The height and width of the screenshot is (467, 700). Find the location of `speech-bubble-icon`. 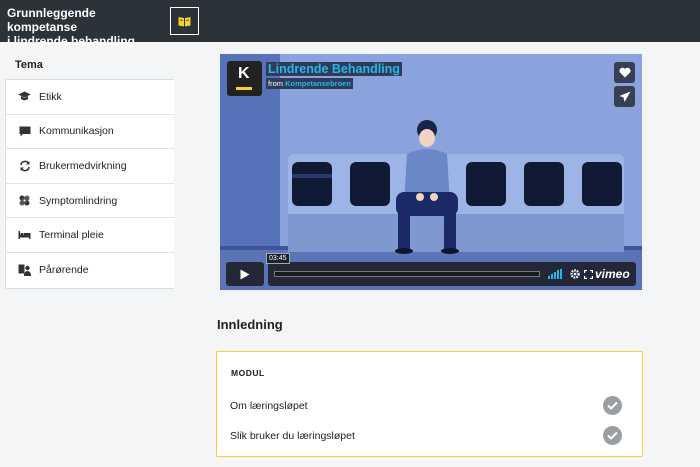

speech-bubble-icon is located at coordinates (24, 131).